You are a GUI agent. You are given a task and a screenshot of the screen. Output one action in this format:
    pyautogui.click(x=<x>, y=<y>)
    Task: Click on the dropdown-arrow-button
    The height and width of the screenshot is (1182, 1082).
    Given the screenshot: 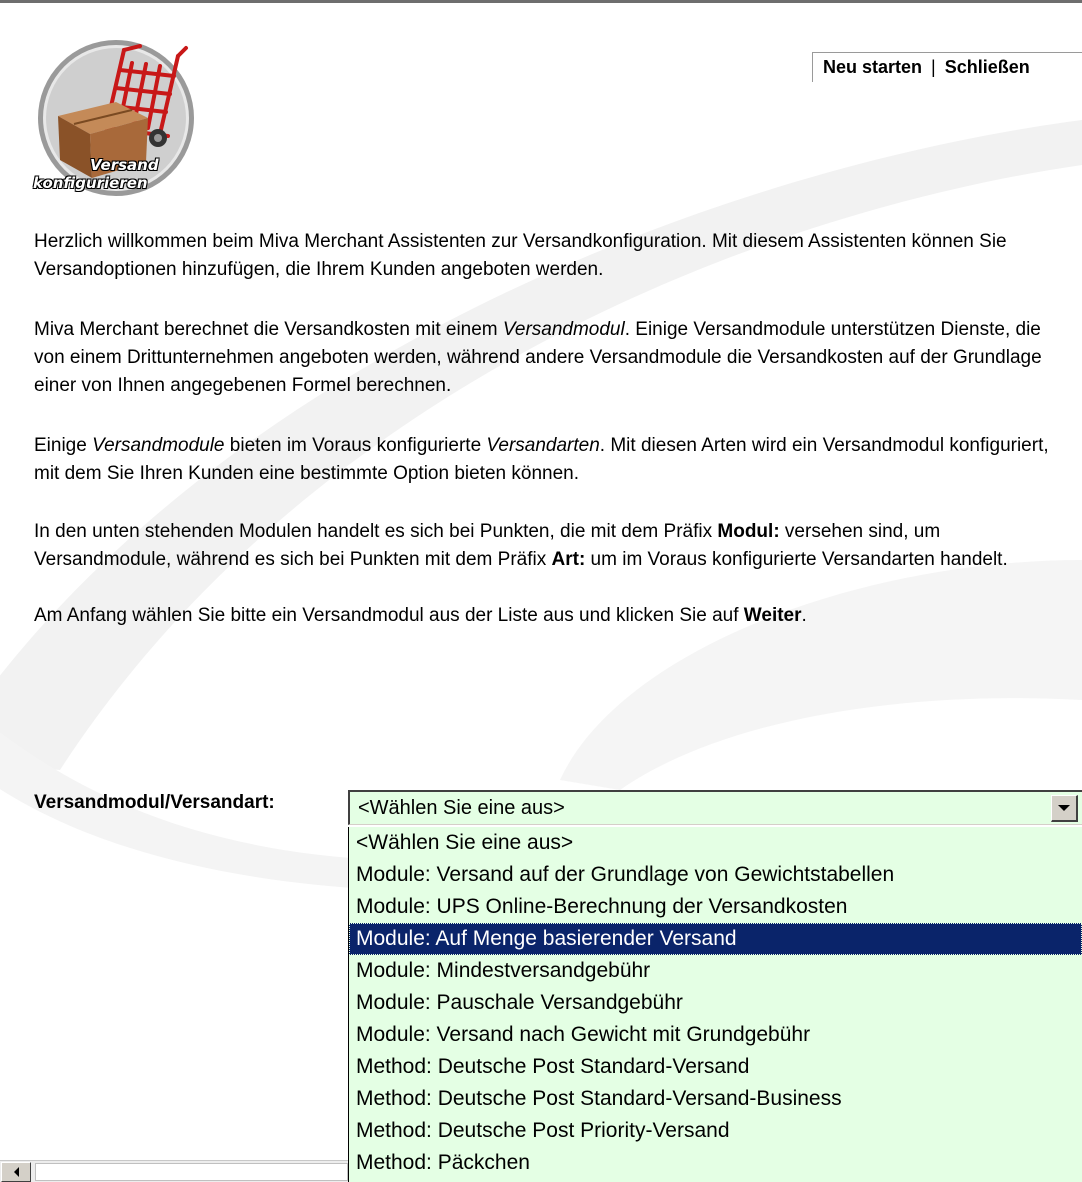 What is the action you would take?
    pyautogui.click(x=1064, y=808)
    